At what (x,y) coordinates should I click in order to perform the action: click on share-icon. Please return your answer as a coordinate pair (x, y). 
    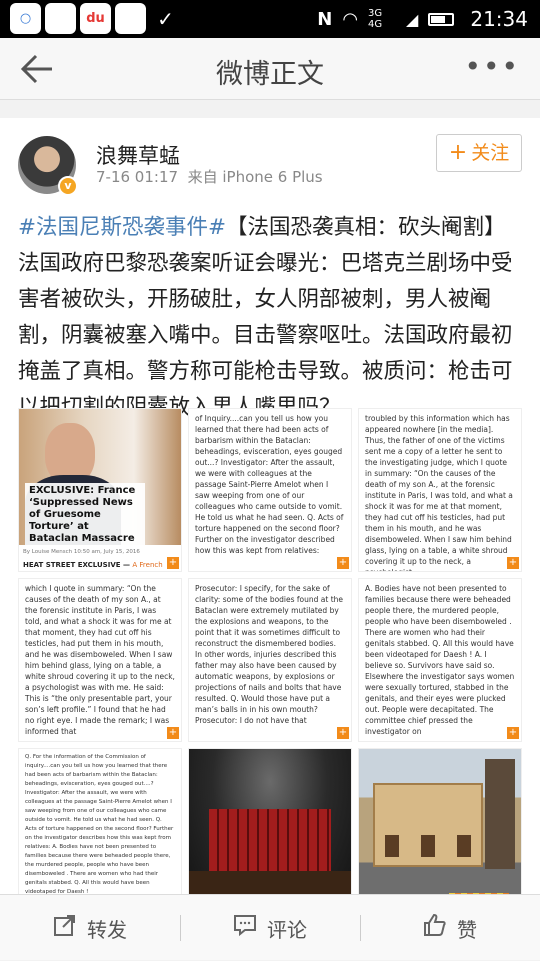
    Looking at the image, I should click on (65, 928).